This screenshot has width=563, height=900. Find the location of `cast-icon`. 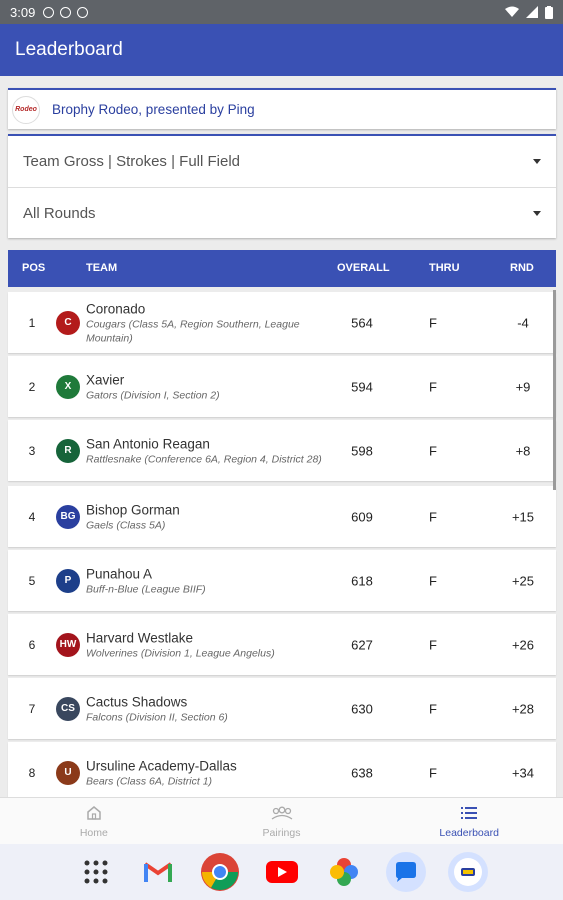

cast-icon is located at coordinates (83, 12).